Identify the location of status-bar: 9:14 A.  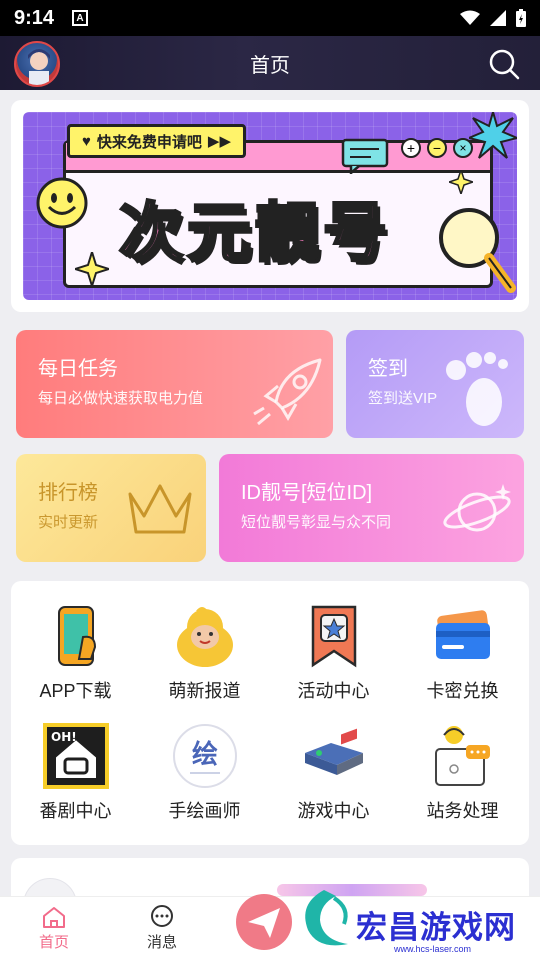
(270, 18).